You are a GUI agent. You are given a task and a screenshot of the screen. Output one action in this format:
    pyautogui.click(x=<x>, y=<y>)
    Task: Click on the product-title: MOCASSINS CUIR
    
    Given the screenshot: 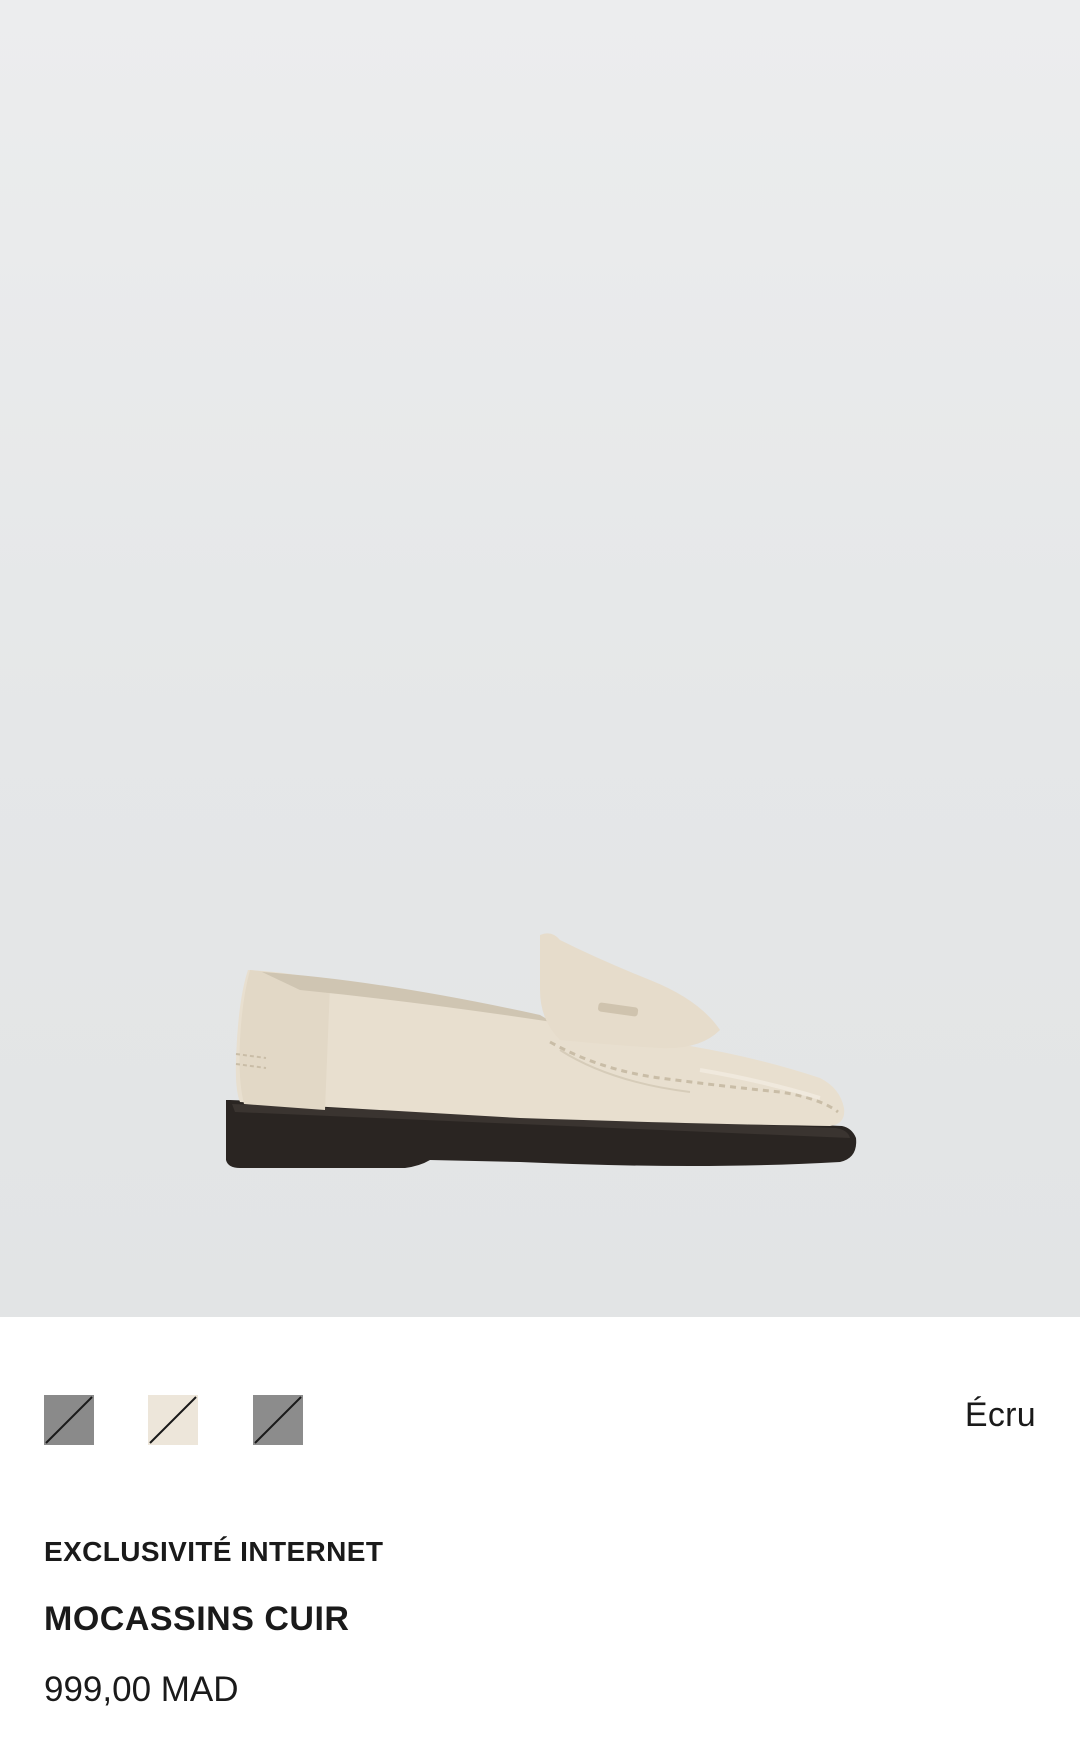 What is the action you would take?
    pyautogui.click(x=197, y=1619)
    